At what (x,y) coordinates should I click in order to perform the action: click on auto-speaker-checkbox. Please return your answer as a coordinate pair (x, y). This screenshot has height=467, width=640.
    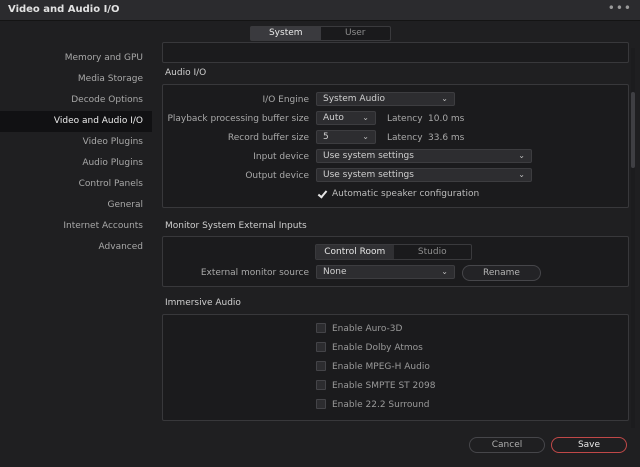
    Looking at the image, I should click on (321, 193).